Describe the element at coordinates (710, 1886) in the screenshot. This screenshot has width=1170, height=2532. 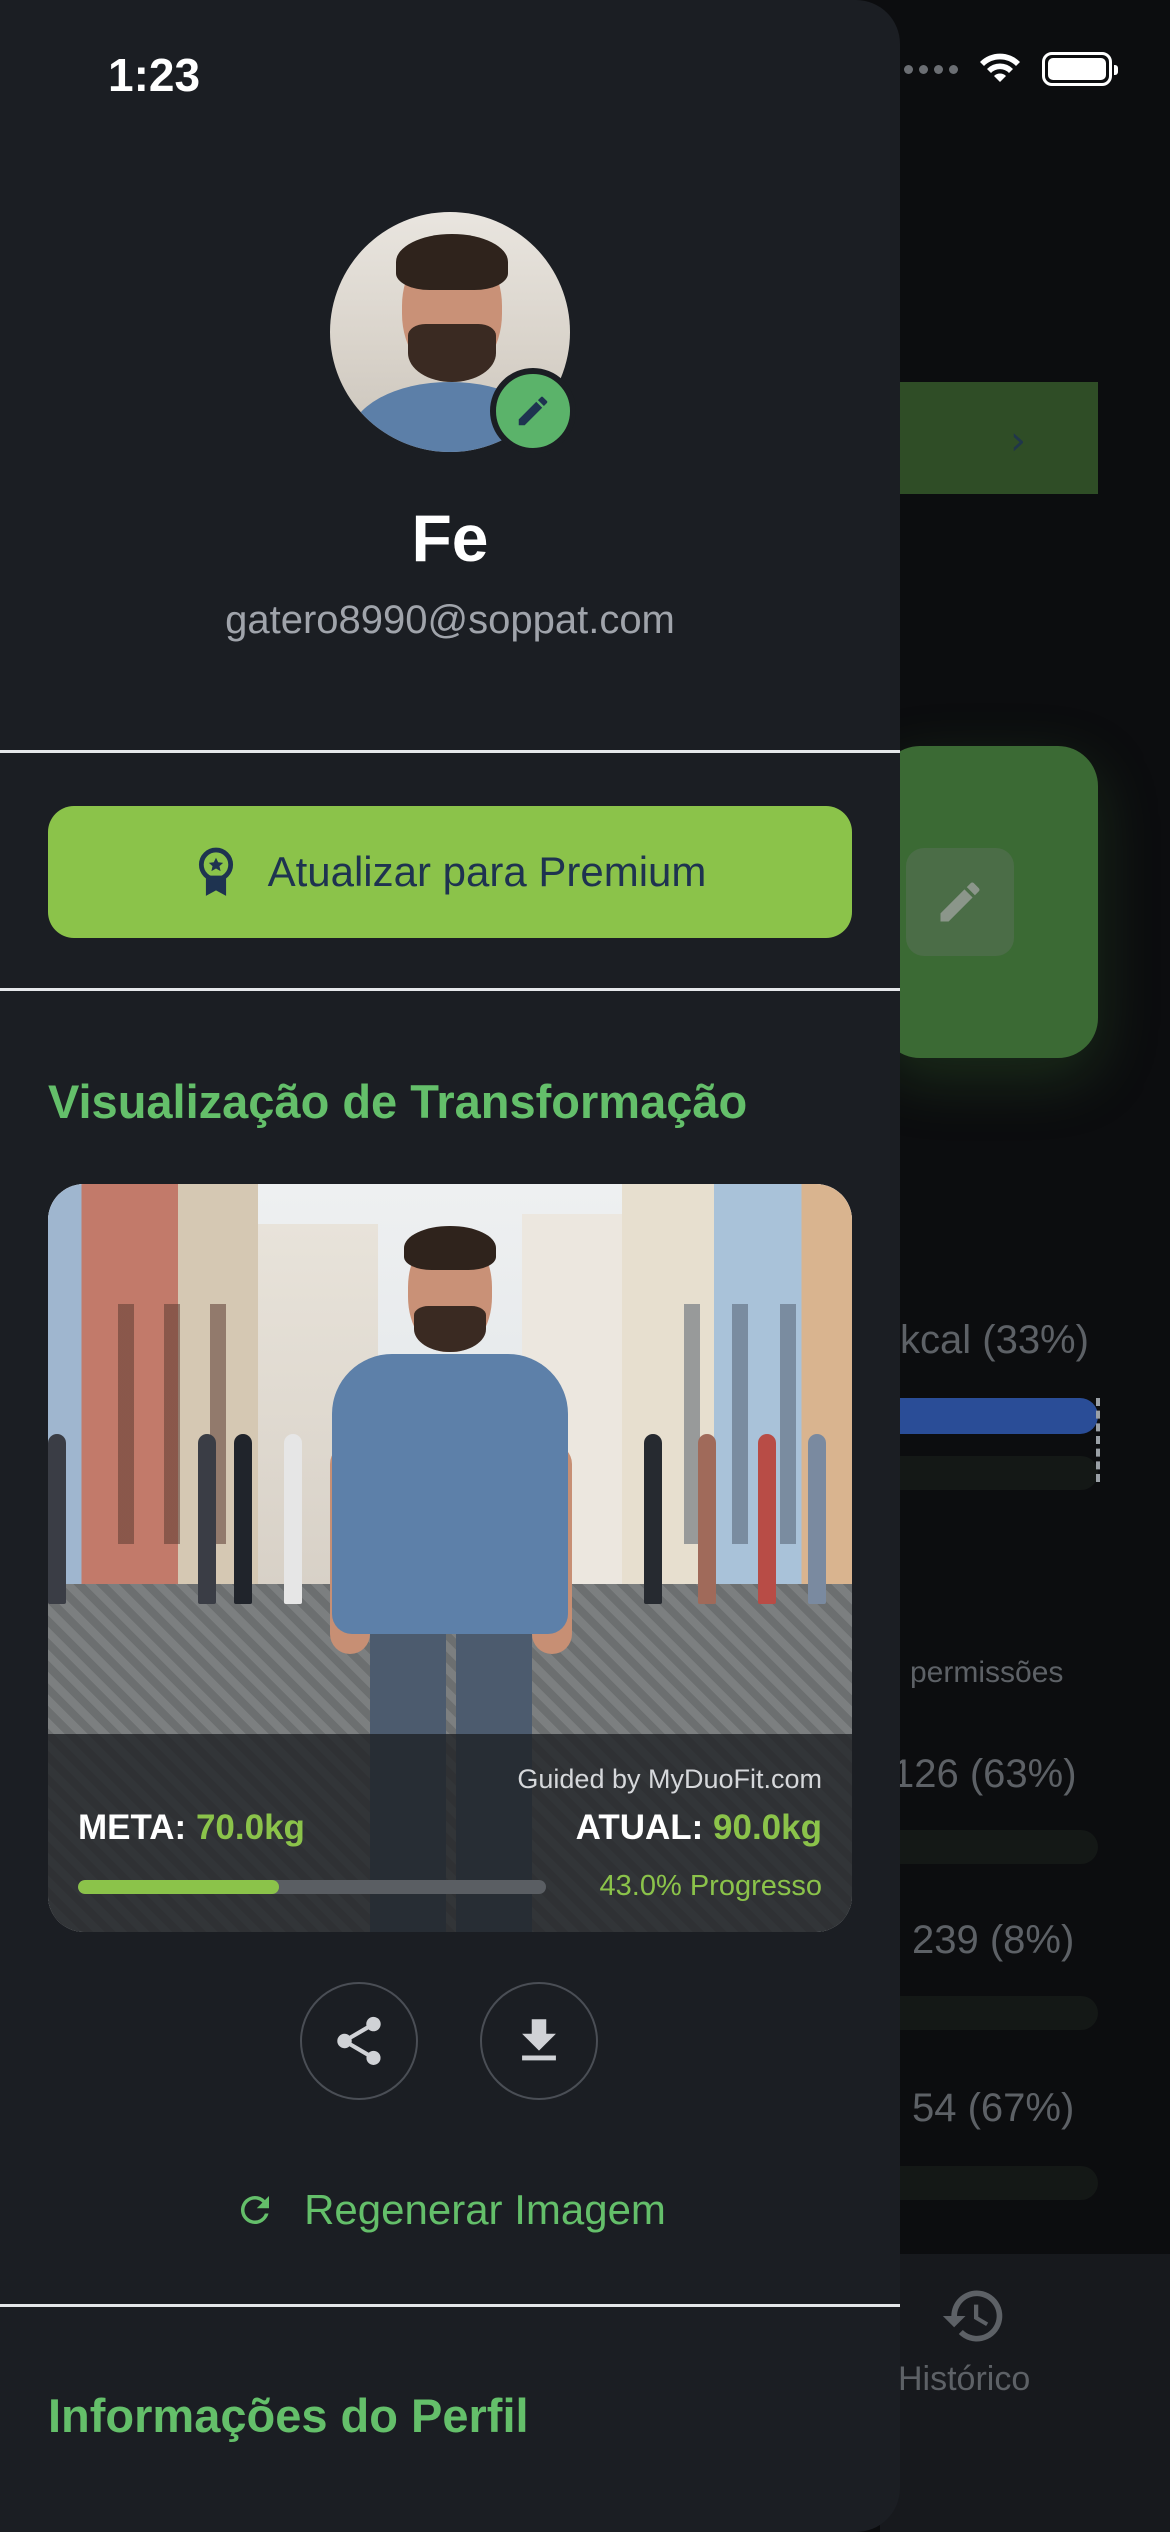
I see `progress-label: 43.0% Progresso` at that location.